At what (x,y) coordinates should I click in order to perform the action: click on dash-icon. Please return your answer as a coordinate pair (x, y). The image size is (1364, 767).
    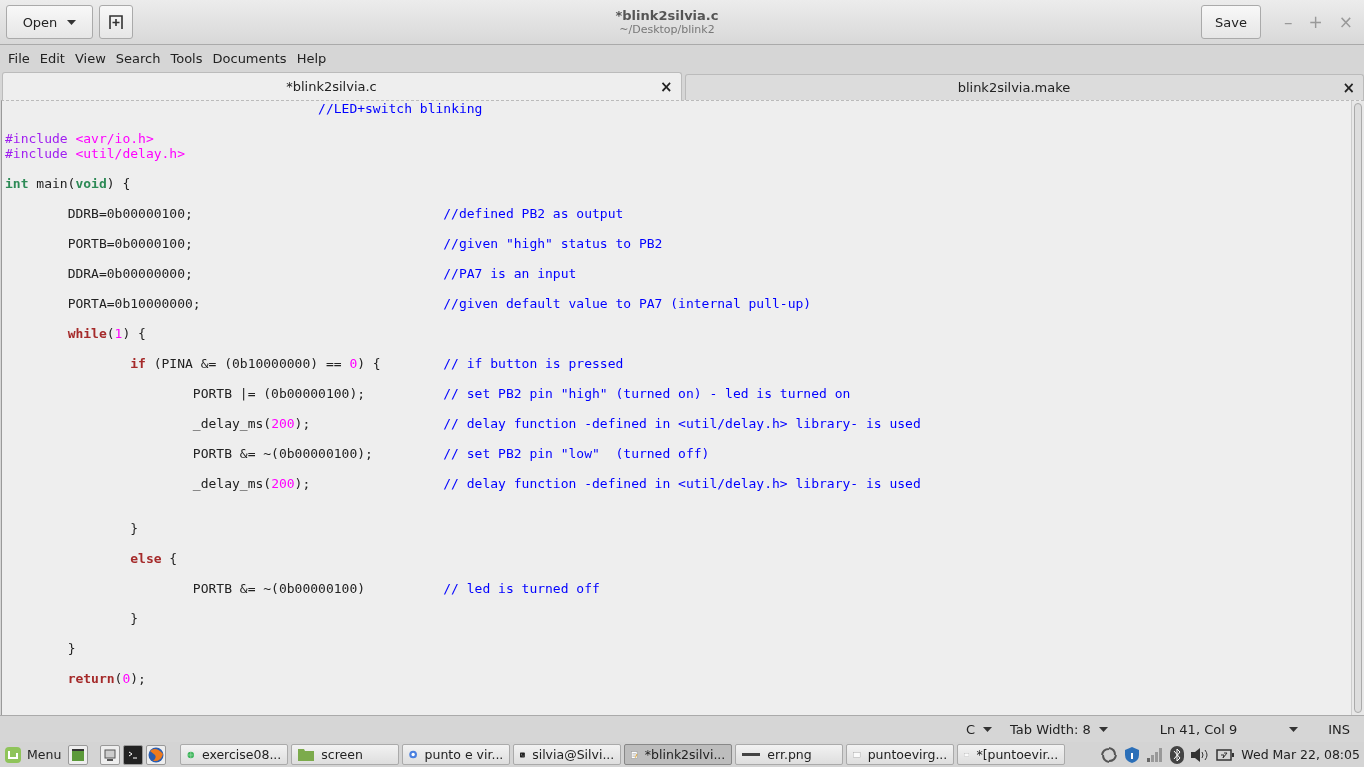
    Looking at the image, I should click on (751, 754).